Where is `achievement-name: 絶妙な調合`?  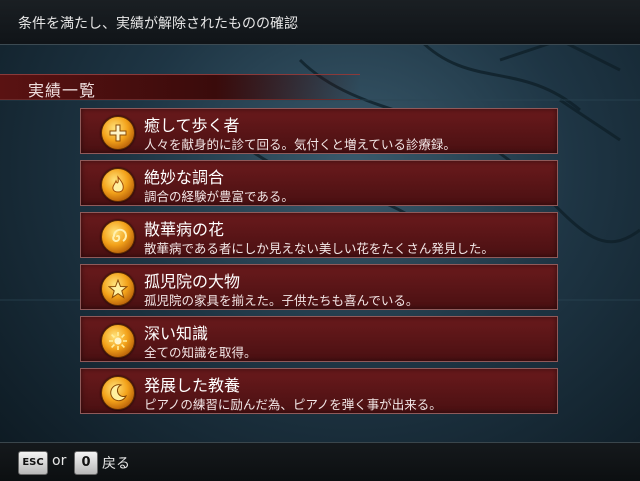 achievement-name: 絶妙な調合 is located at coordinates (184, 177).